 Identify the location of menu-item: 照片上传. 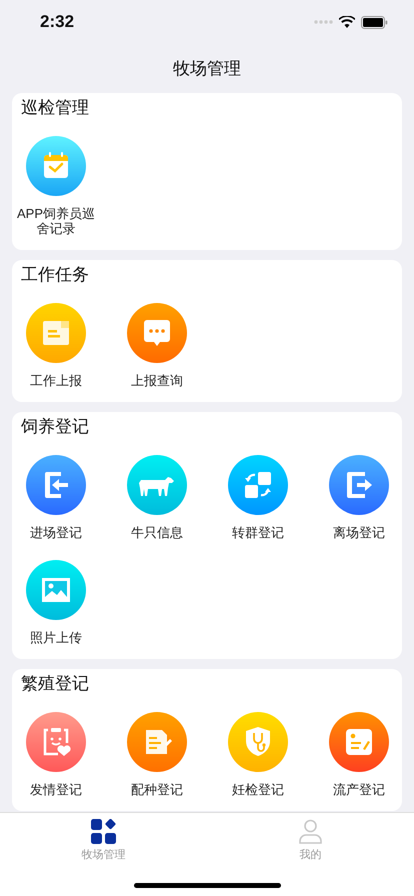
(56, 602).